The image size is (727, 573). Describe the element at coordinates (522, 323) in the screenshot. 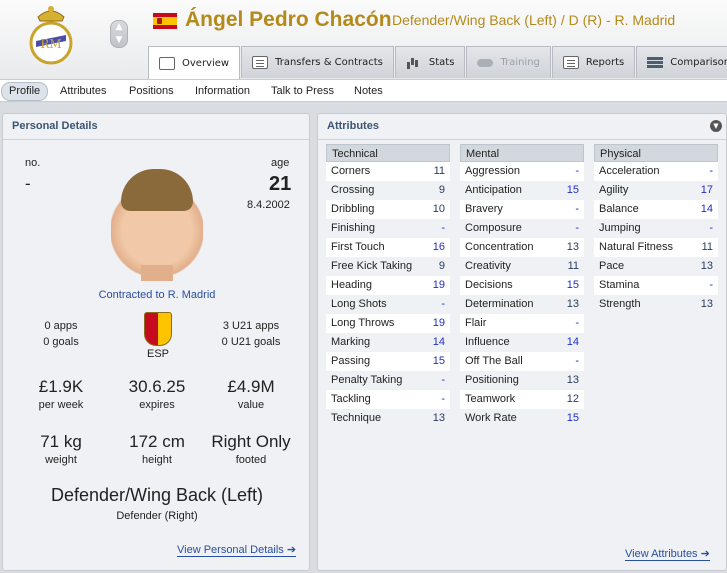

I see `attribute-row: Flair -` at that location.